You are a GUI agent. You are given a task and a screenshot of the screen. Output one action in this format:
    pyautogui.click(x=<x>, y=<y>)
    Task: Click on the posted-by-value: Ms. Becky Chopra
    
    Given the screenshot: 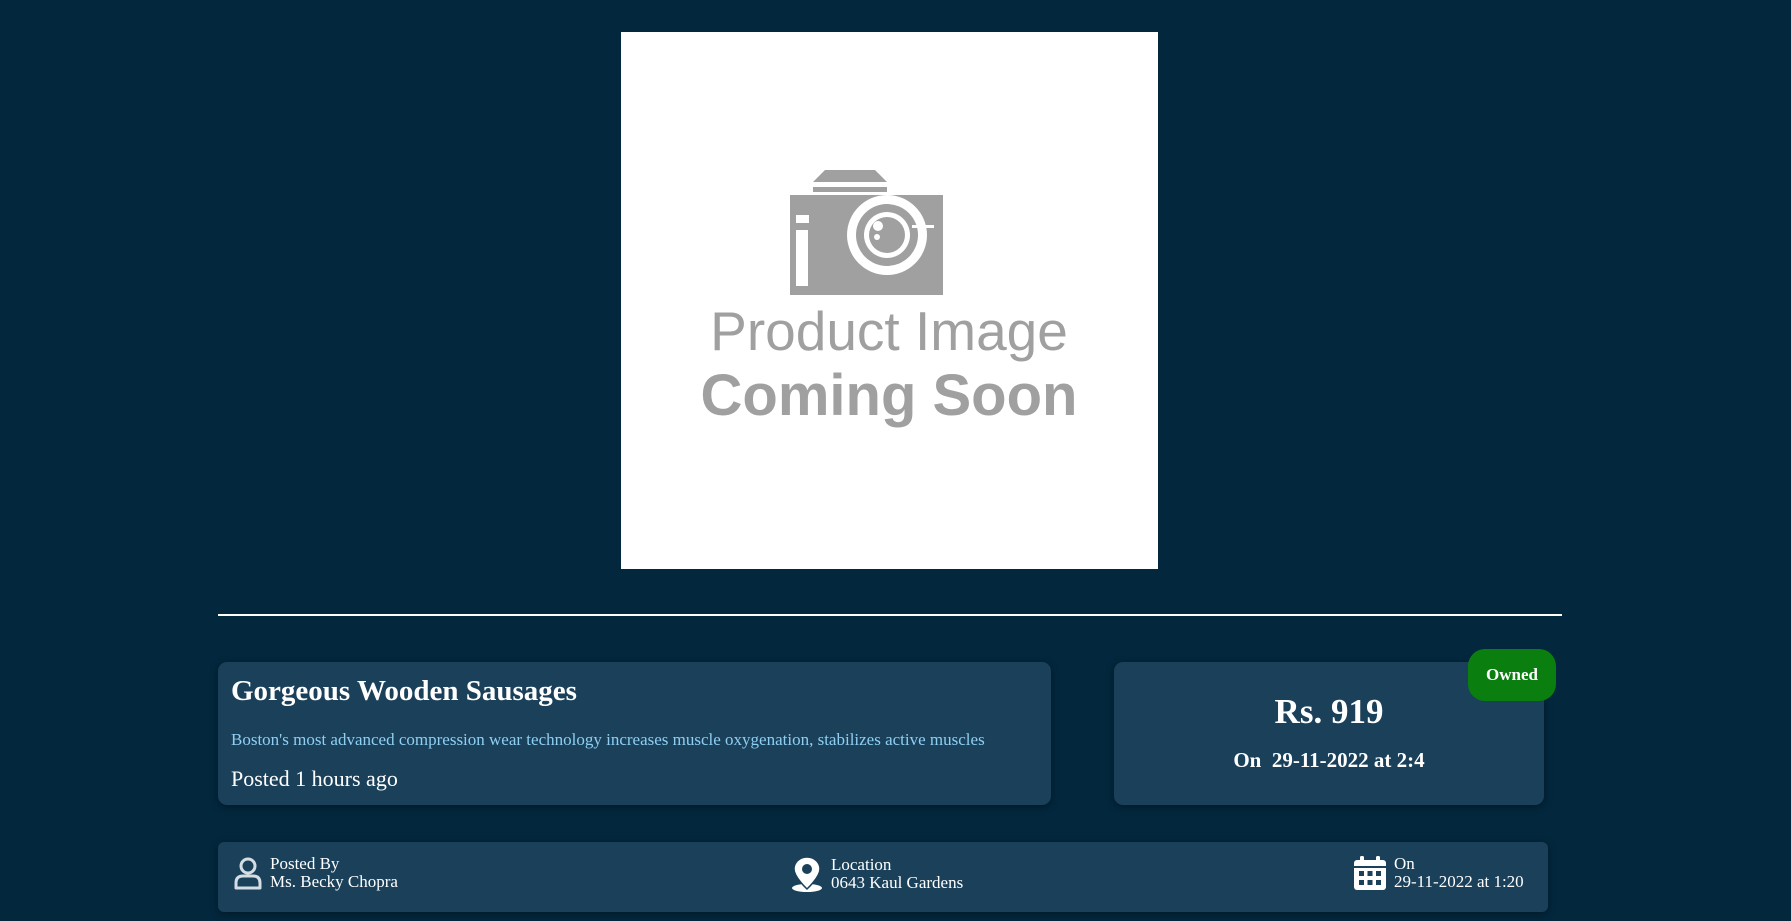 What is the action you would take?
    pyautogui.click(x=334, y=881)
    